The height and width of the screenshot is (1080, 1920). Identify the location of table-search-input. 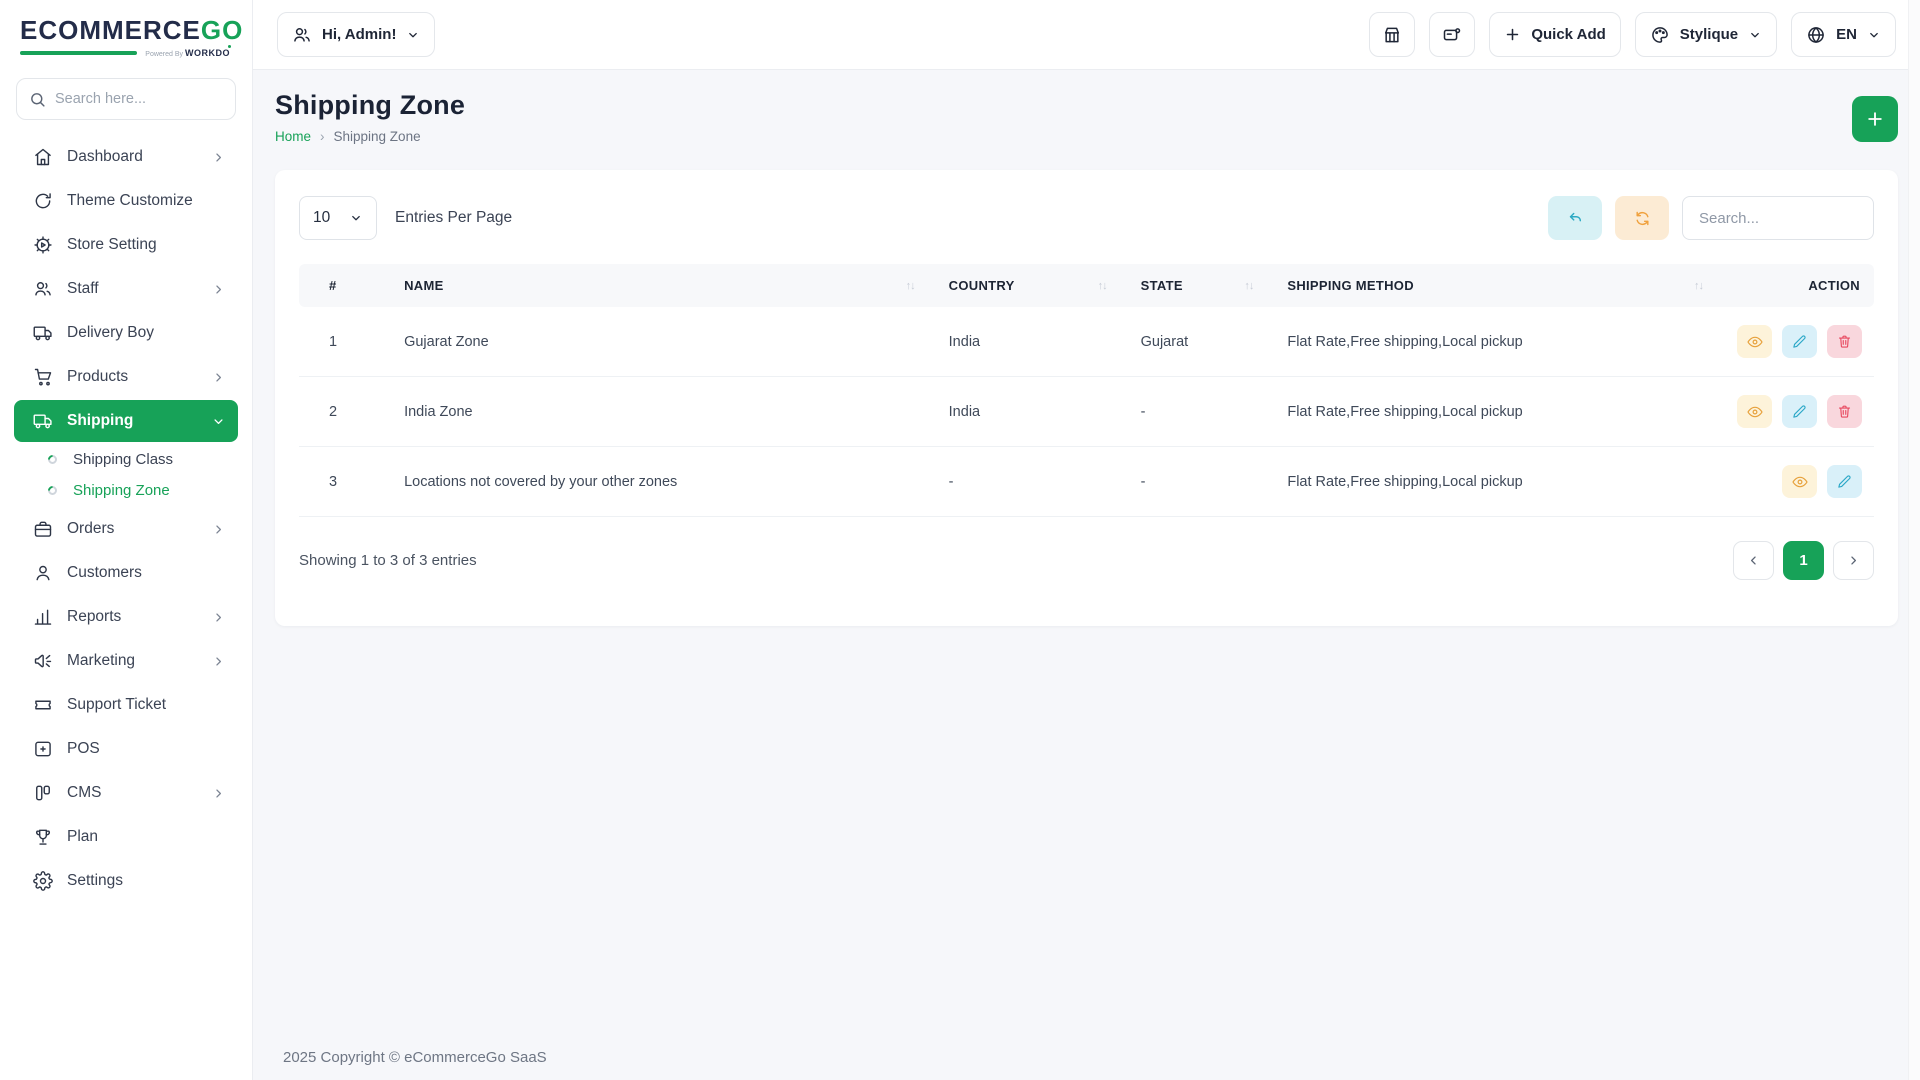
(1778, 218).